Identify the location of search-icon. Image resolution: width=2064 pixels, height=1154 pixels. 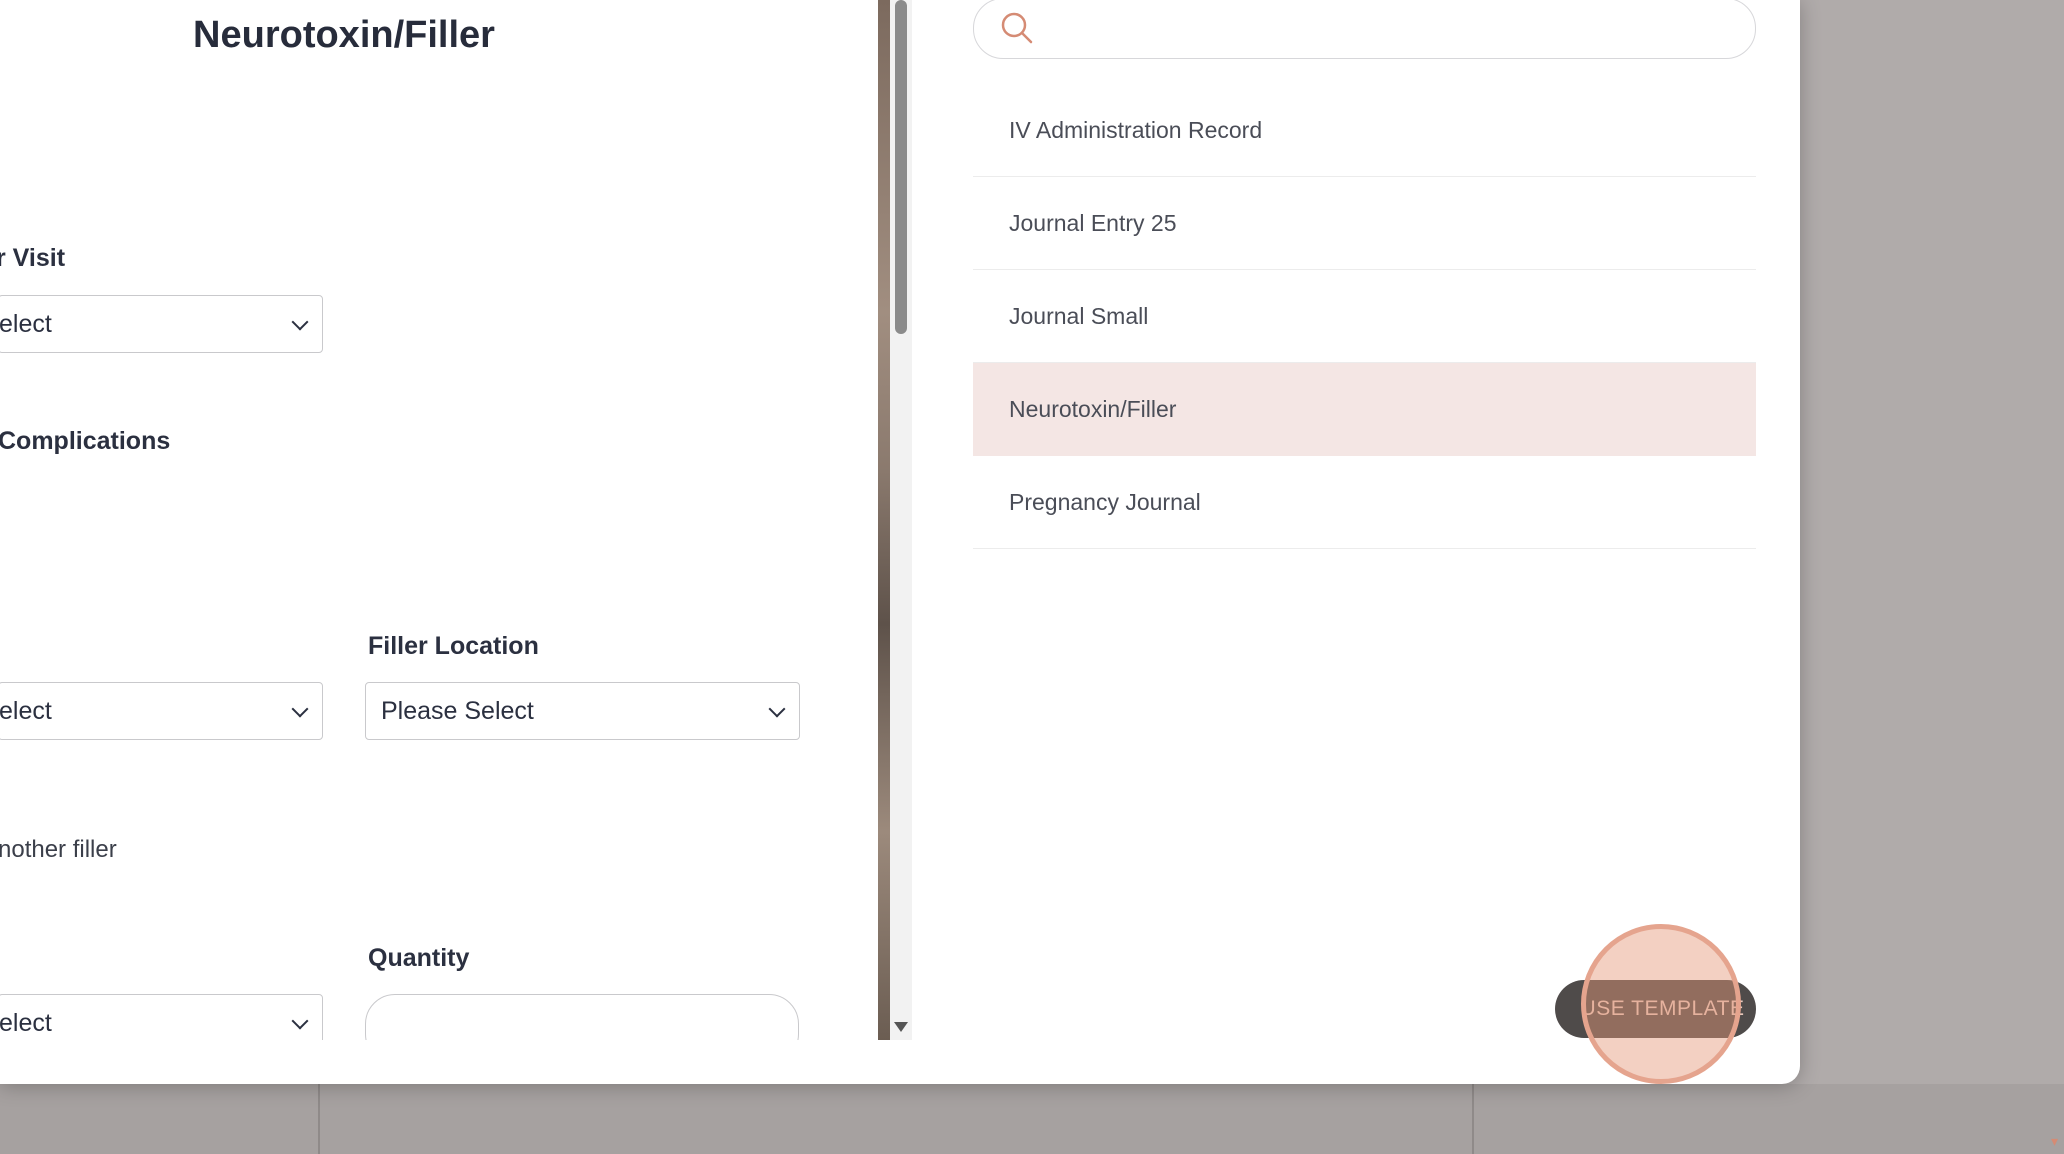
(1017, 28).